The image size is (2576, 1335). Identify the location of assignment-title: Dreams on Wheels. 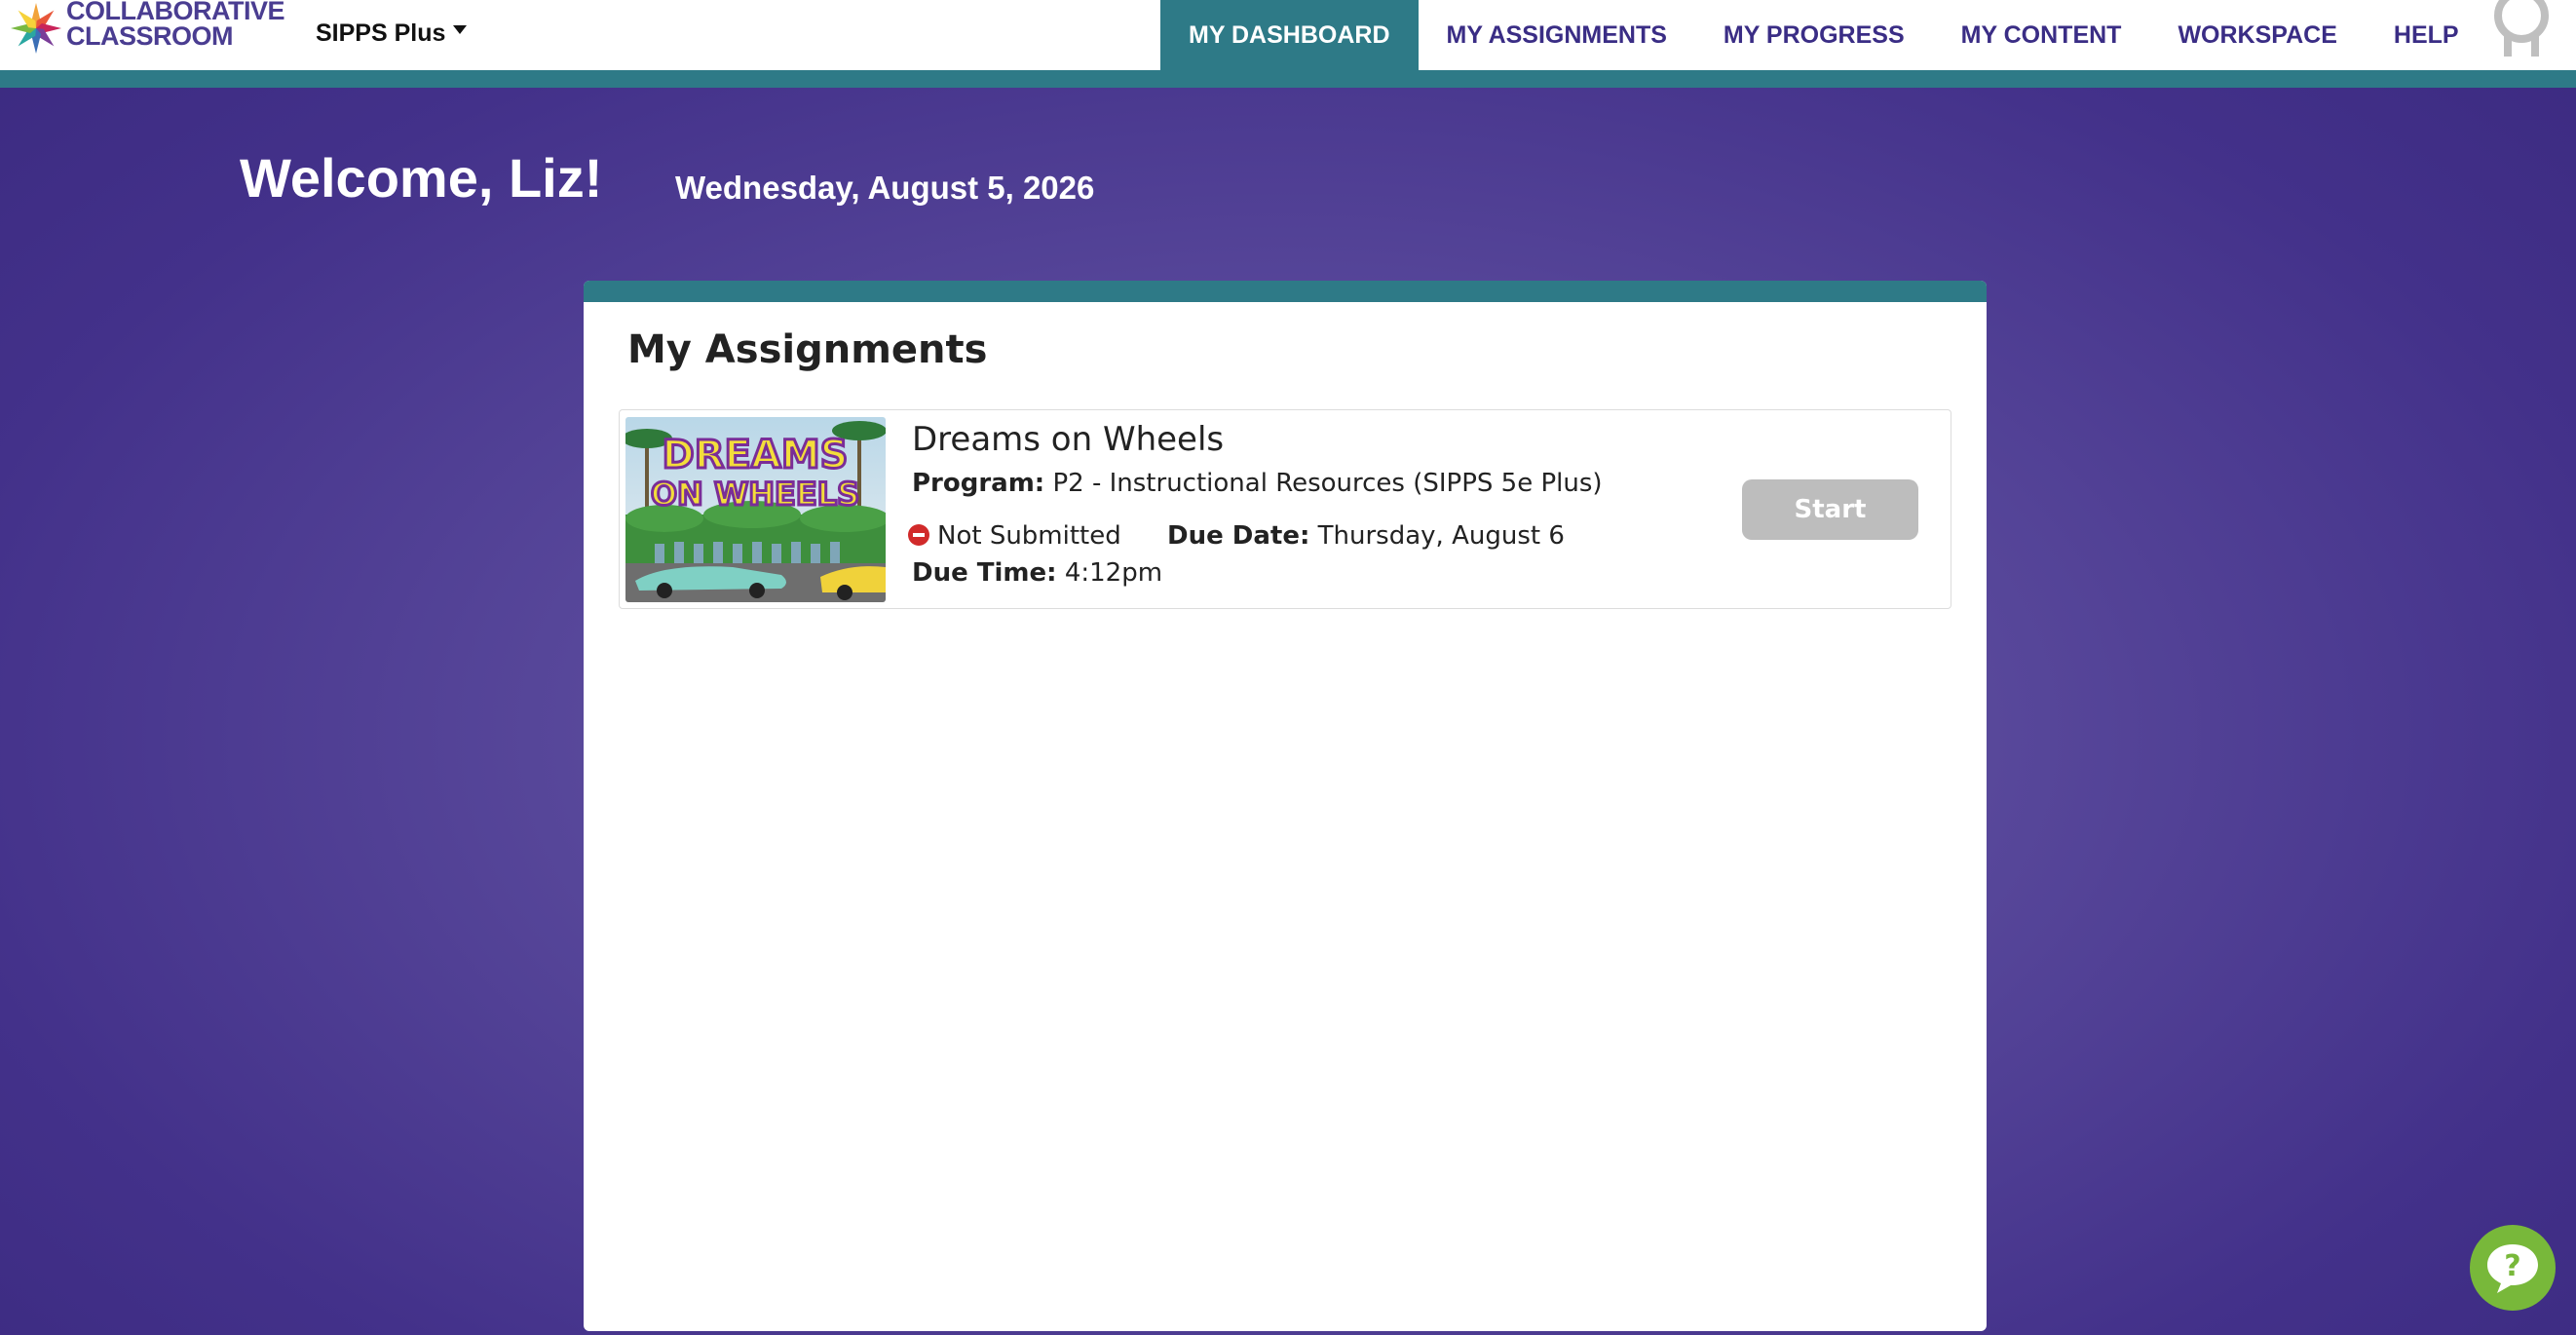
(1068, 440).